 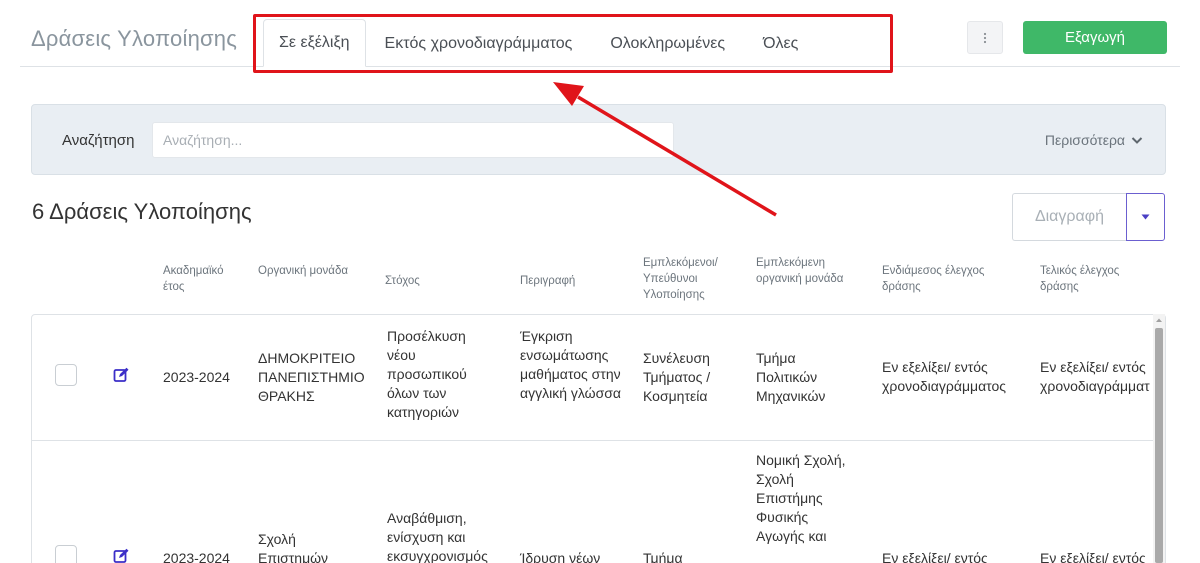 What do you see at coordinates (667, 43) in the screenshot?
I see `tab-completed: Ολοκληρωμένες` at bounding box center [667, 43].